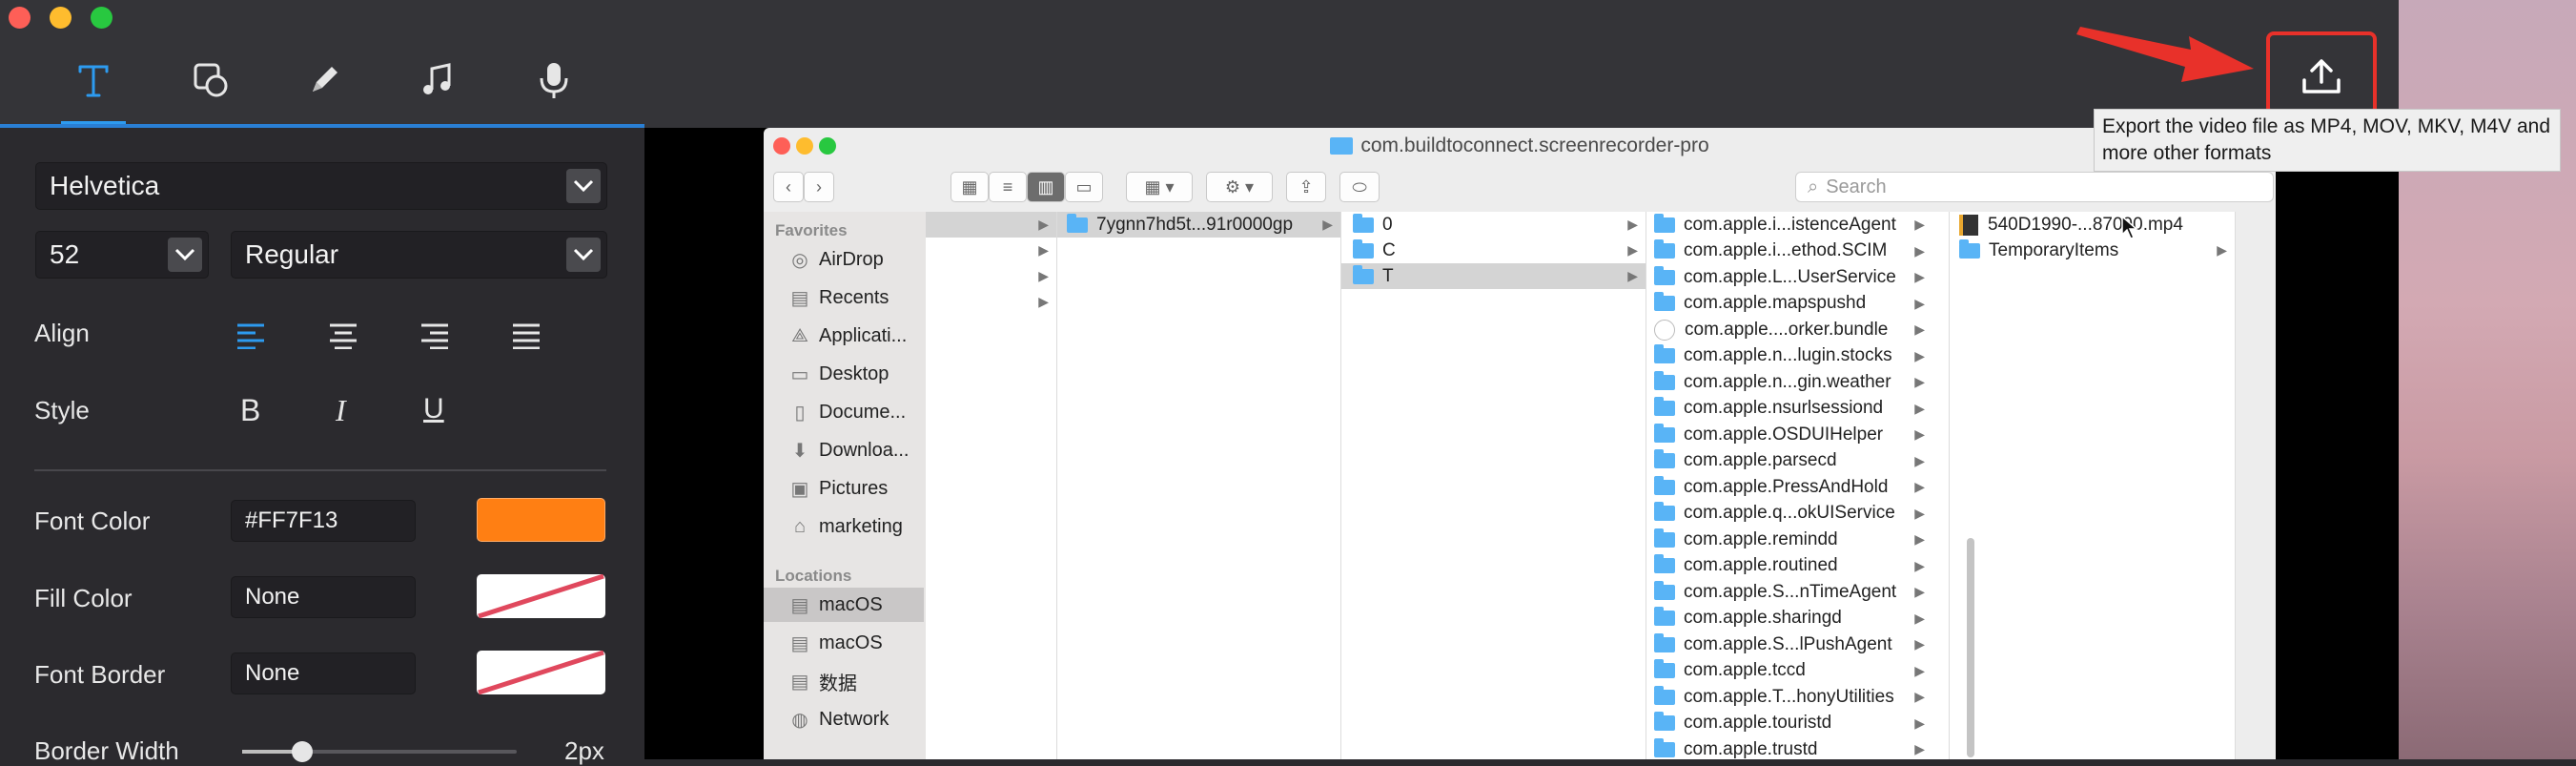 The width and height of the screenshot is (2576, 766). Describe the element at coordinates (844, 298) in the screenshot. I see `sidebar-item-recents: ▤ Recents` at that location.